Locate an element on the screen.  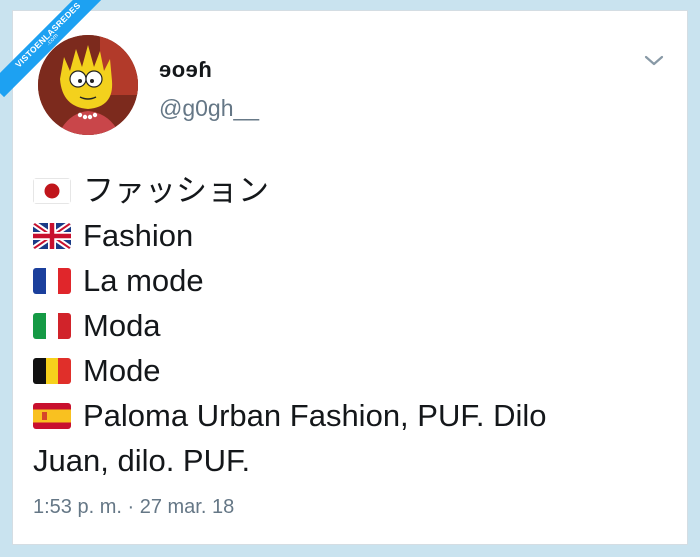
belgium-flag-icon is located at coordinates (52, 370).